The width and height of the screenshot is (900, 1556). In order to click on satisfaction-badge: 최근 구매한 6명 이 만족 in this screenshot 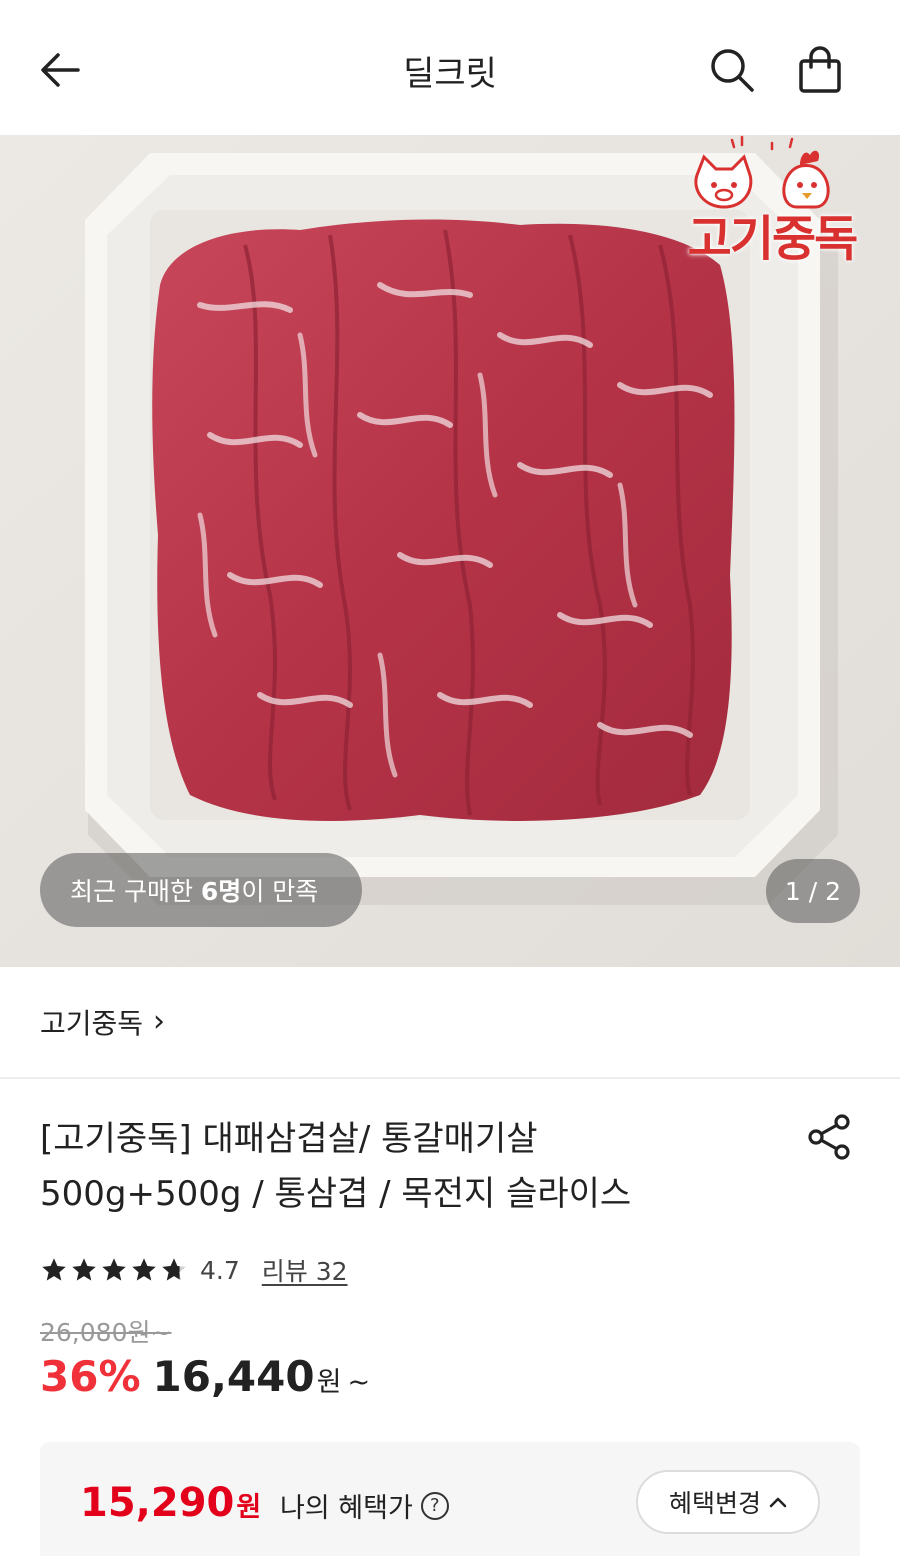, I will do `click(201, 890)`.